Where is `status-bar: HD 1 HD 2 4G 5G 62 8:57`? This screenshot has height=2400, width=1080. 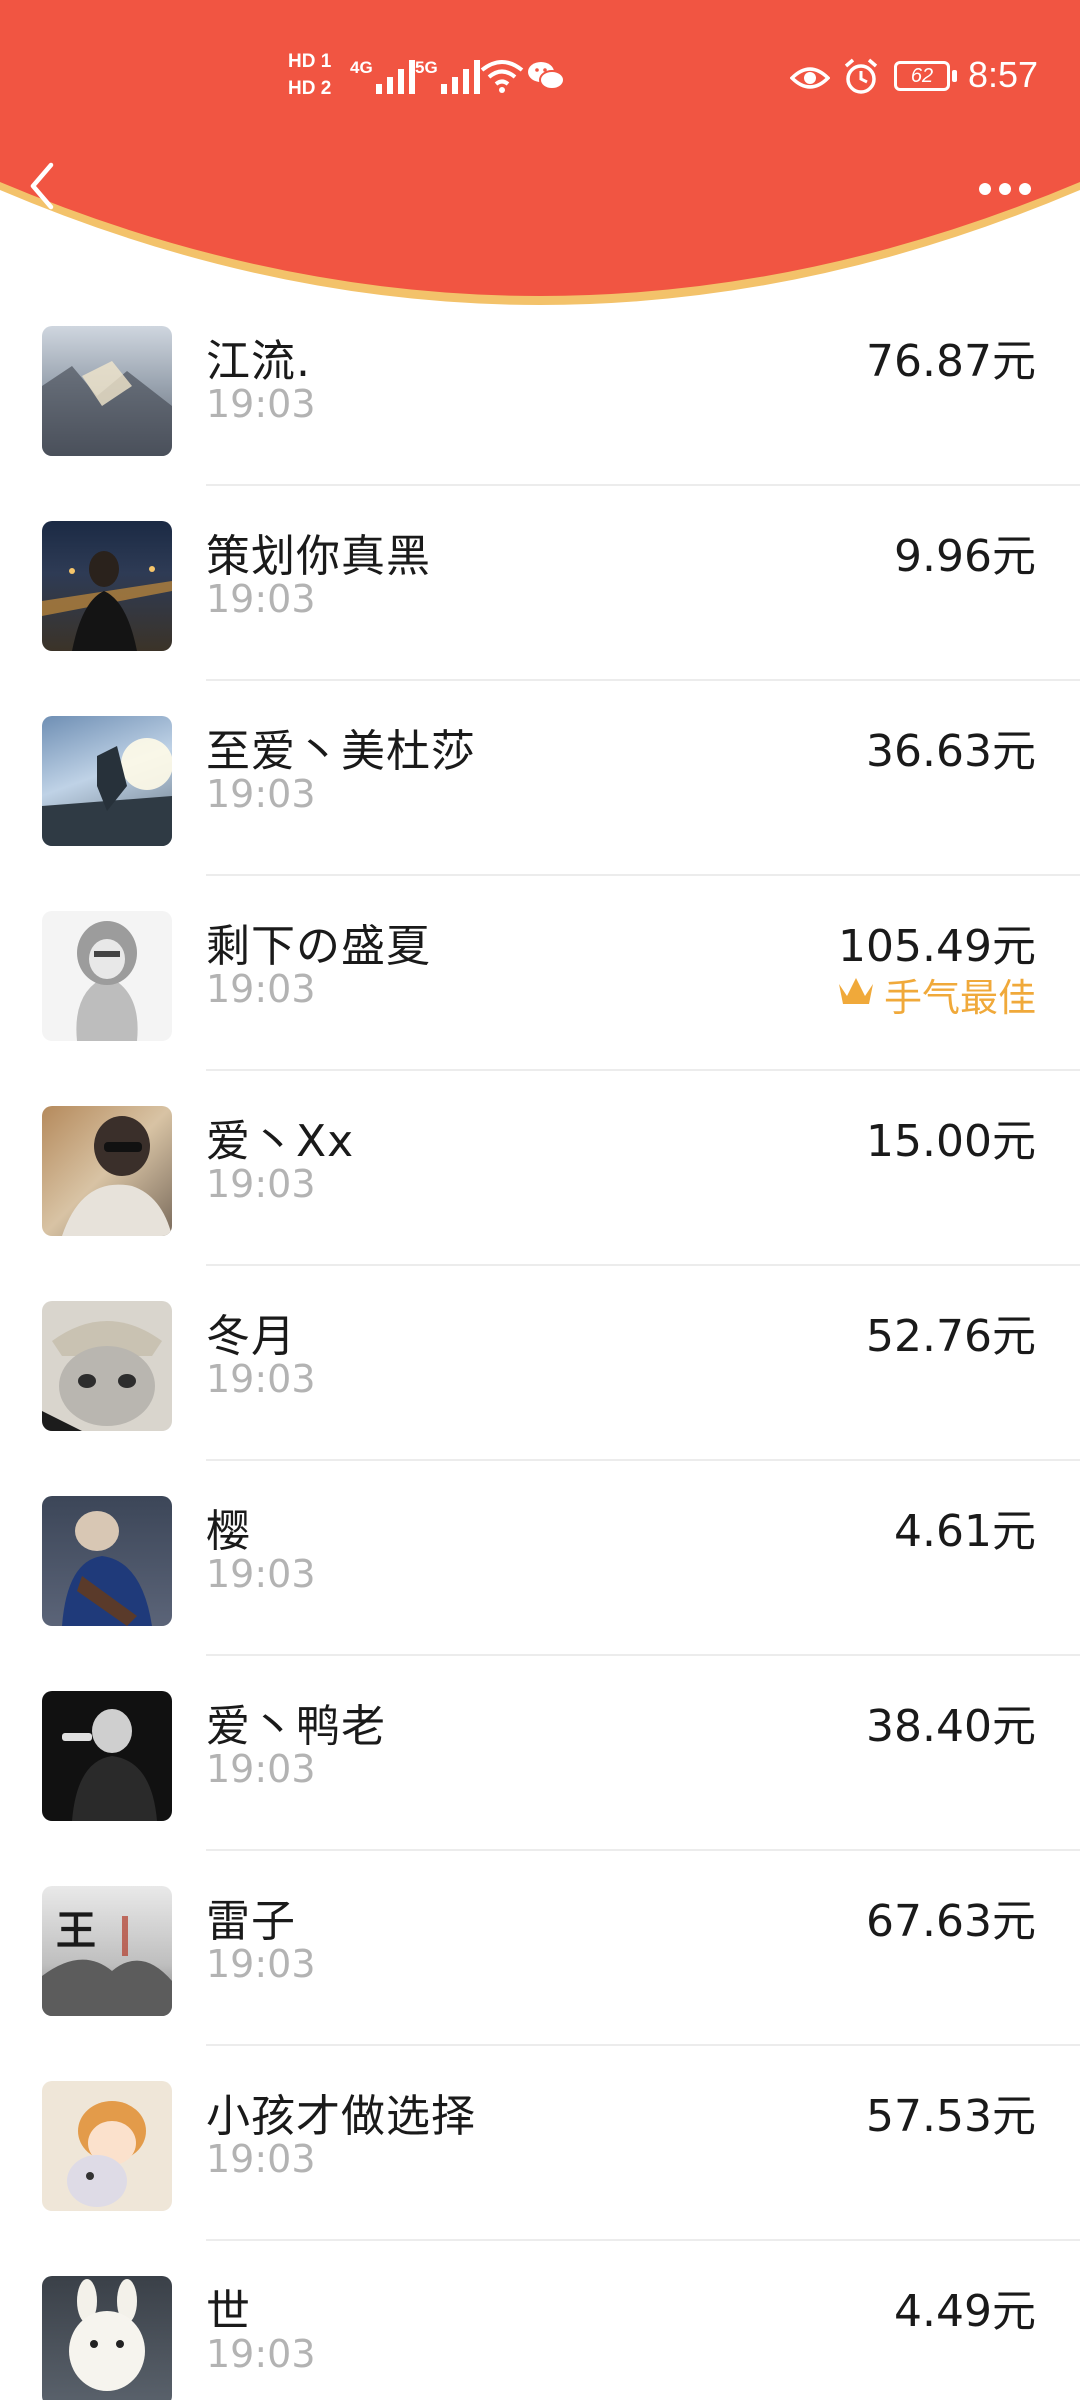 status-bar: HD 1 HD 2 4G 5G 62 8:57 is located at coordinates (540, 75).